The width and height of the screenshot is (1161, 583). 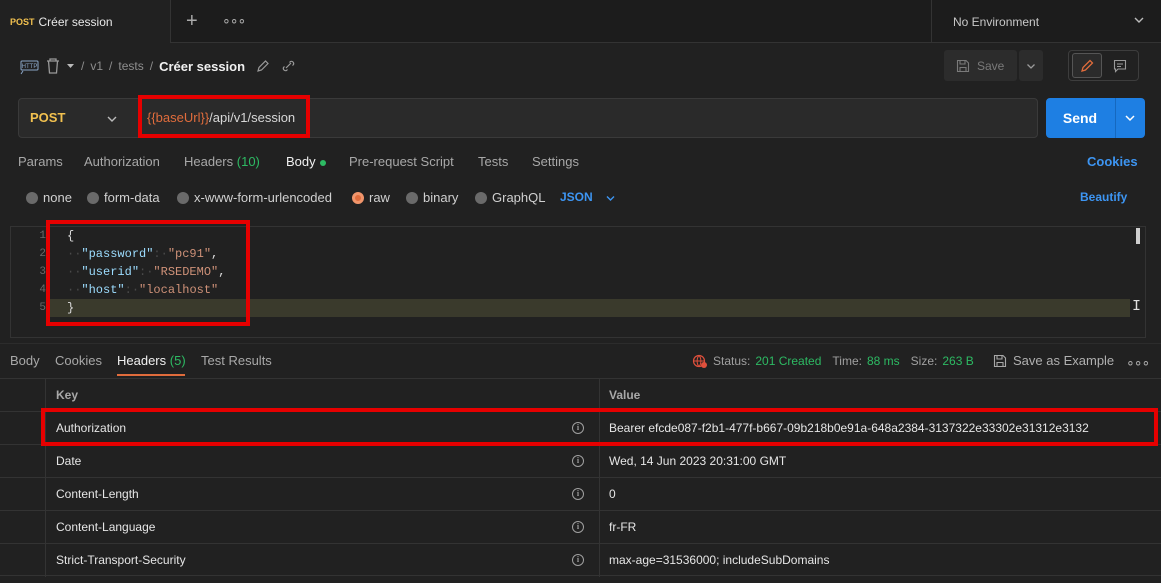 I want to click on body-indicator-dot, so click(x=323, y=163).